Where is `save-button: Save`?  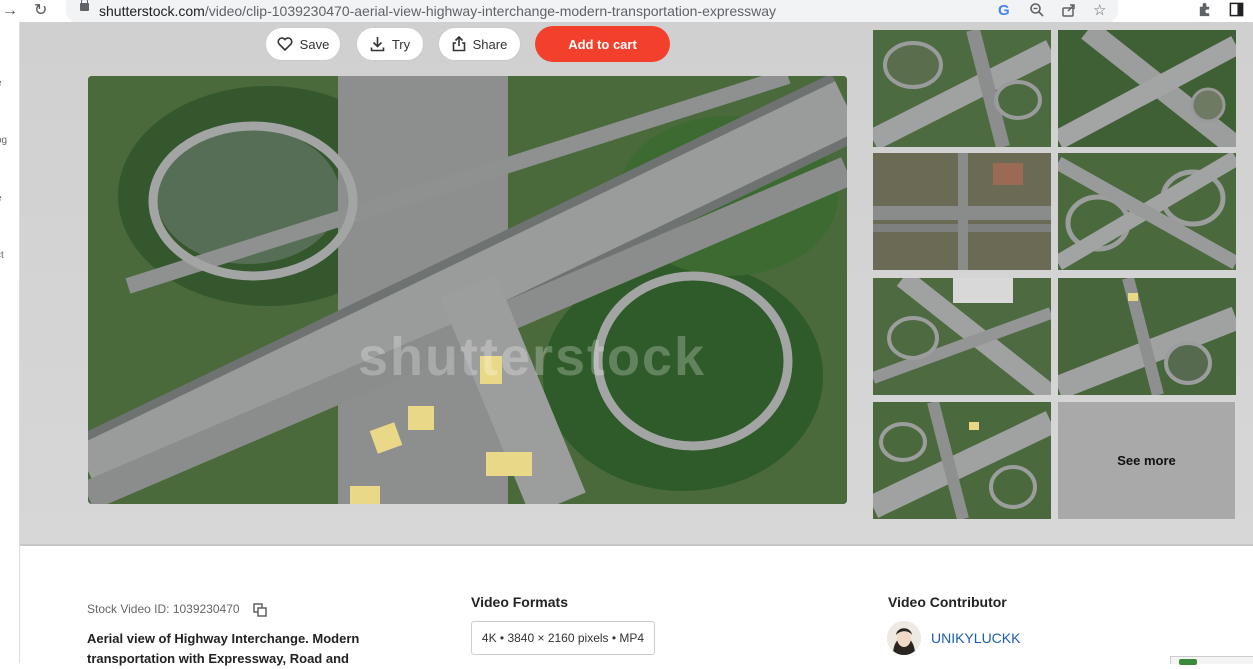
save-button: Save is located at coordinates (303, 44).